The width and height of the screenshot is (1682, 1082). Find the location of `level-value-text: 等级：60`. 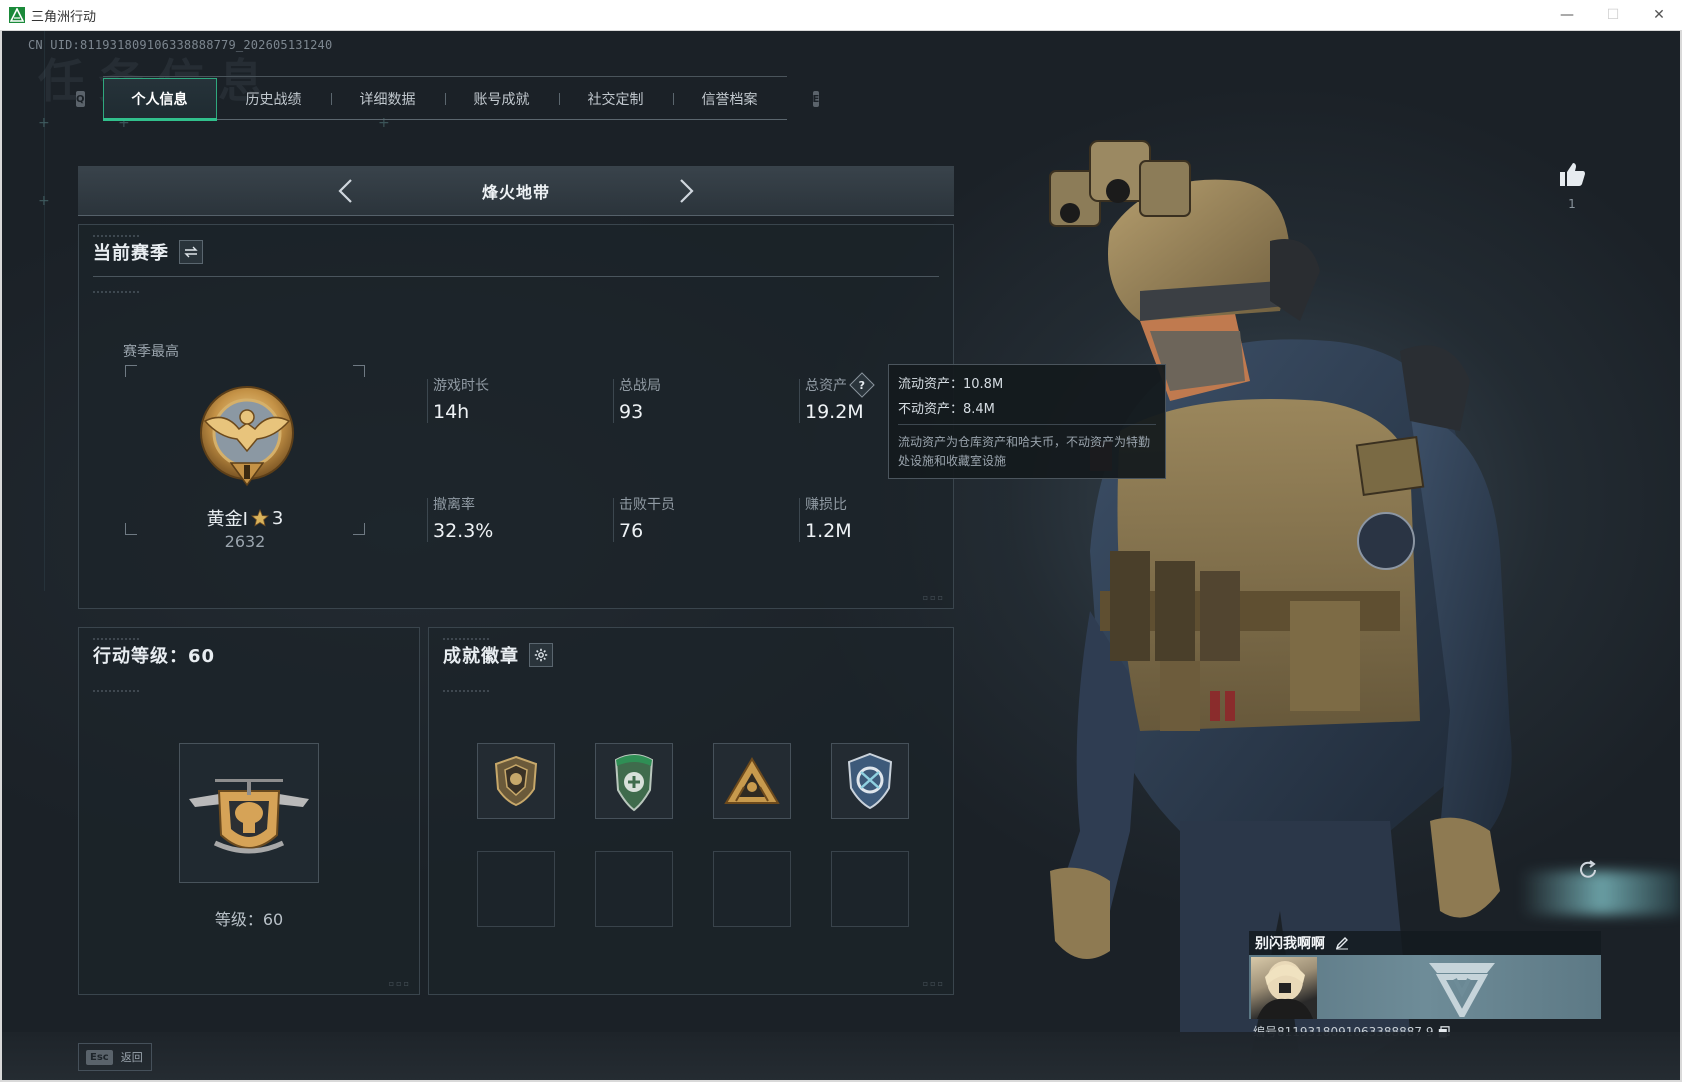

level-value-text: 等级：60 is located at coordinates (249, 919).